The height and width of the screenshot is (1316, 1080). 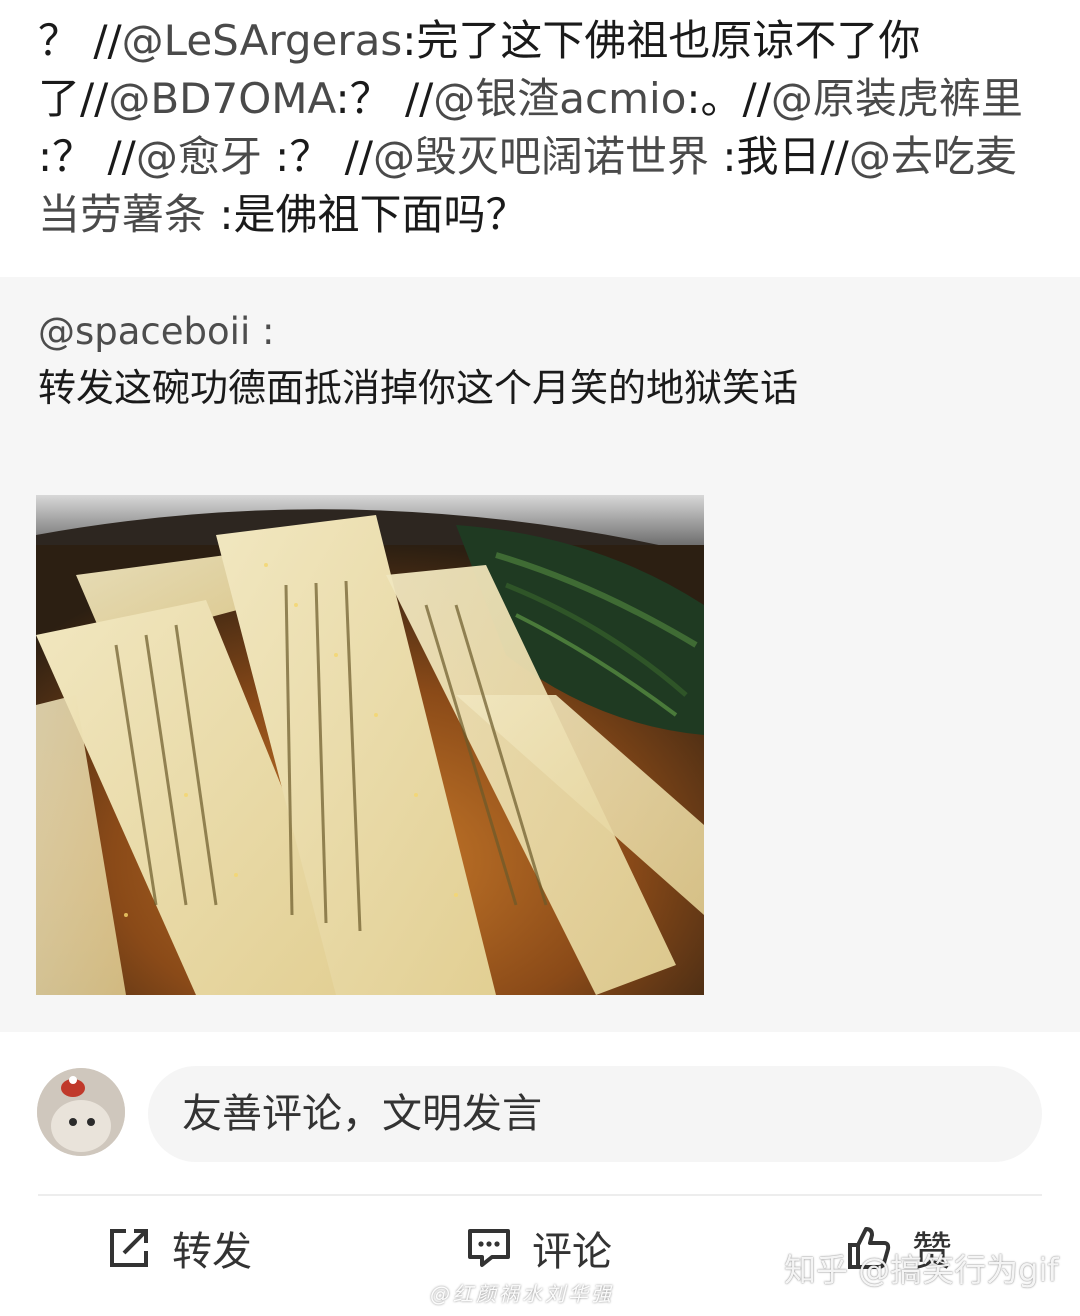 What do you see at coordinates (367, 214) in the screenshot?
I see `repost-comment-text: :是佛祖下面吗？` at bounding box center [367, 214].